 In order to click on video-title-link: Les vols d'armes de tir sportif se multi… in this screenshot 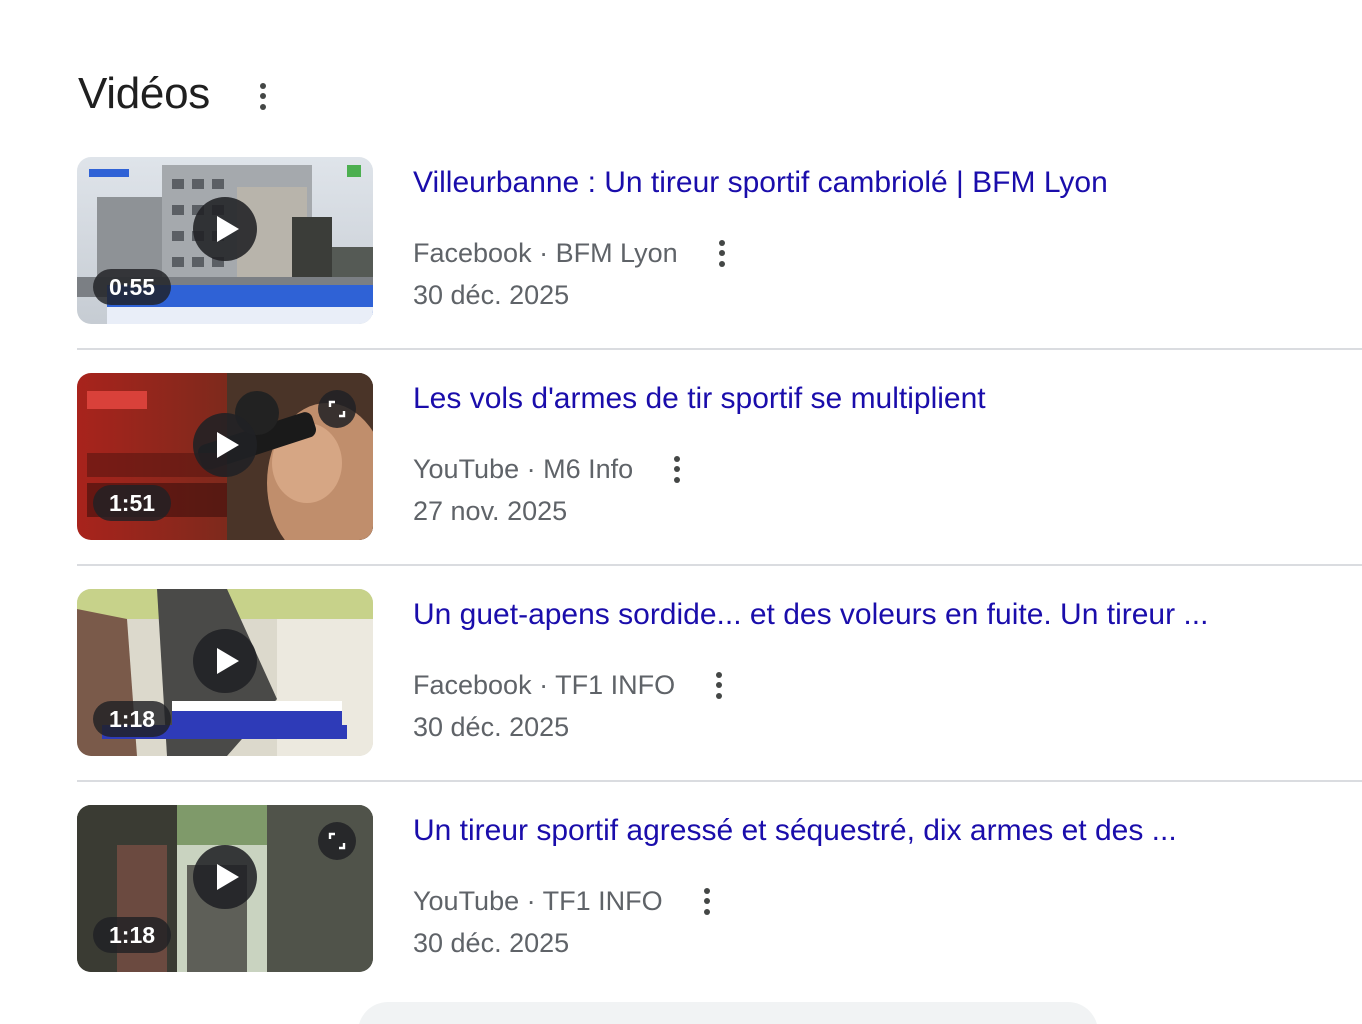, I will do `click(873, 399)`.